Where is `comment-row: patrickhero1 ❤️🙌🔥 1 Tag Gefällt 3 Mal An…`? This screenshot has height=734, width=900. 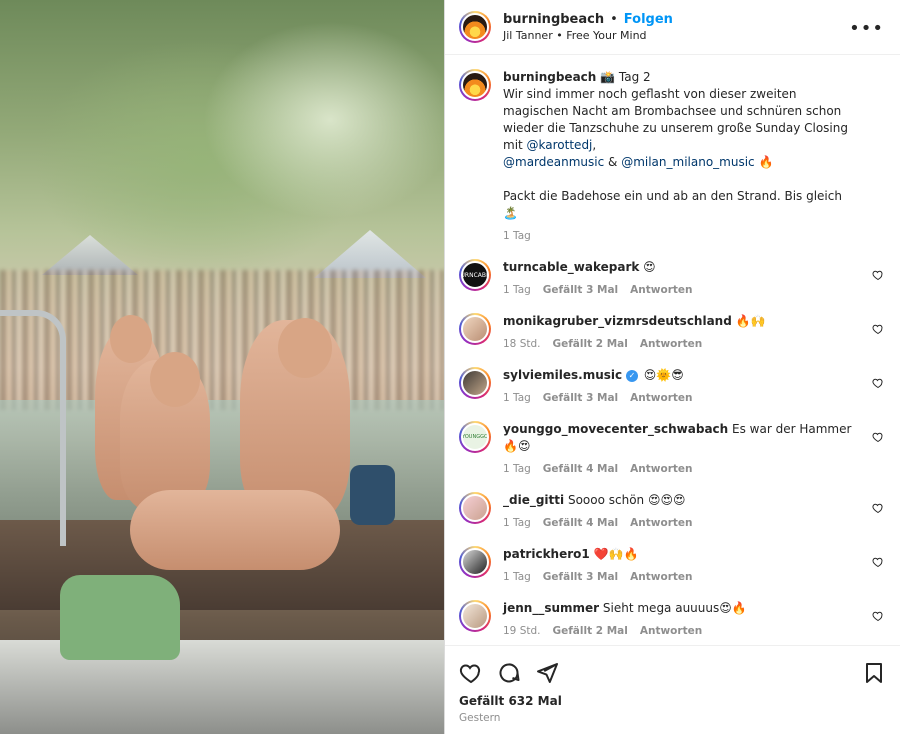 comment-row: patrickhero1 ❤️🙌🔥 1 Tag Gefällt 3 Mal An… is located at coordinates (672, 566).